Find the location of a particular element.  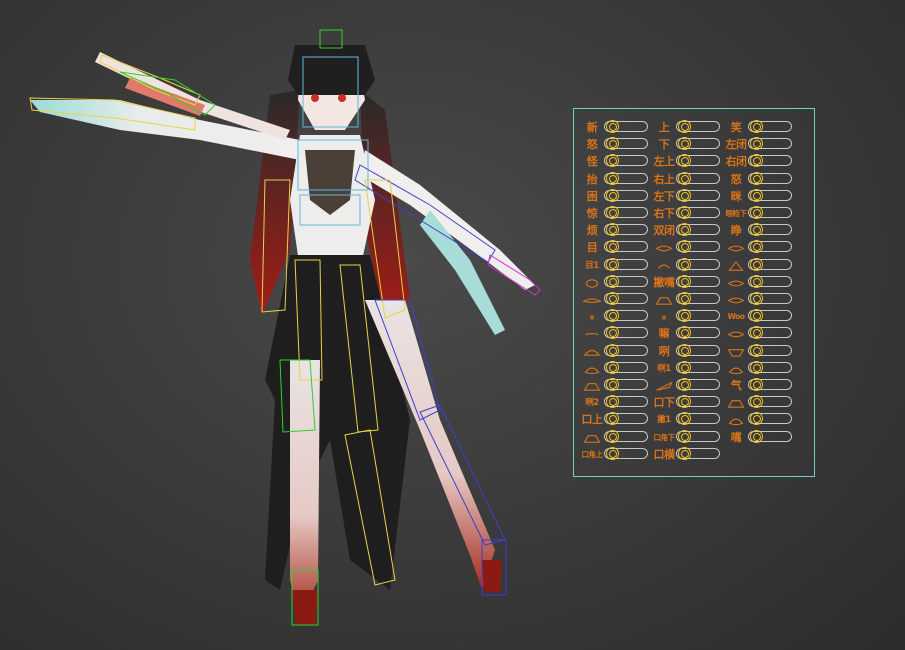

morph-slider-row: 口上 is located at coordinates (615, 419).